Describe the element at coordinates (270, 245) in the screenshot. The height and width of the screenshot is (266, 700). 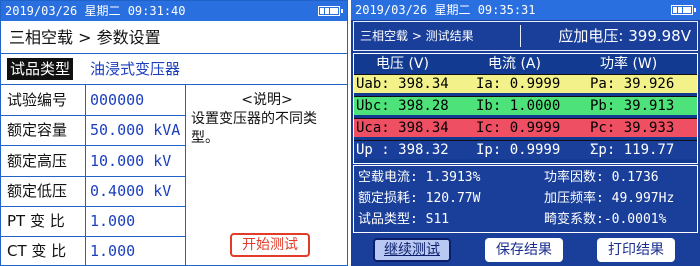
I see `start-test-button: 开始测试` at that location.